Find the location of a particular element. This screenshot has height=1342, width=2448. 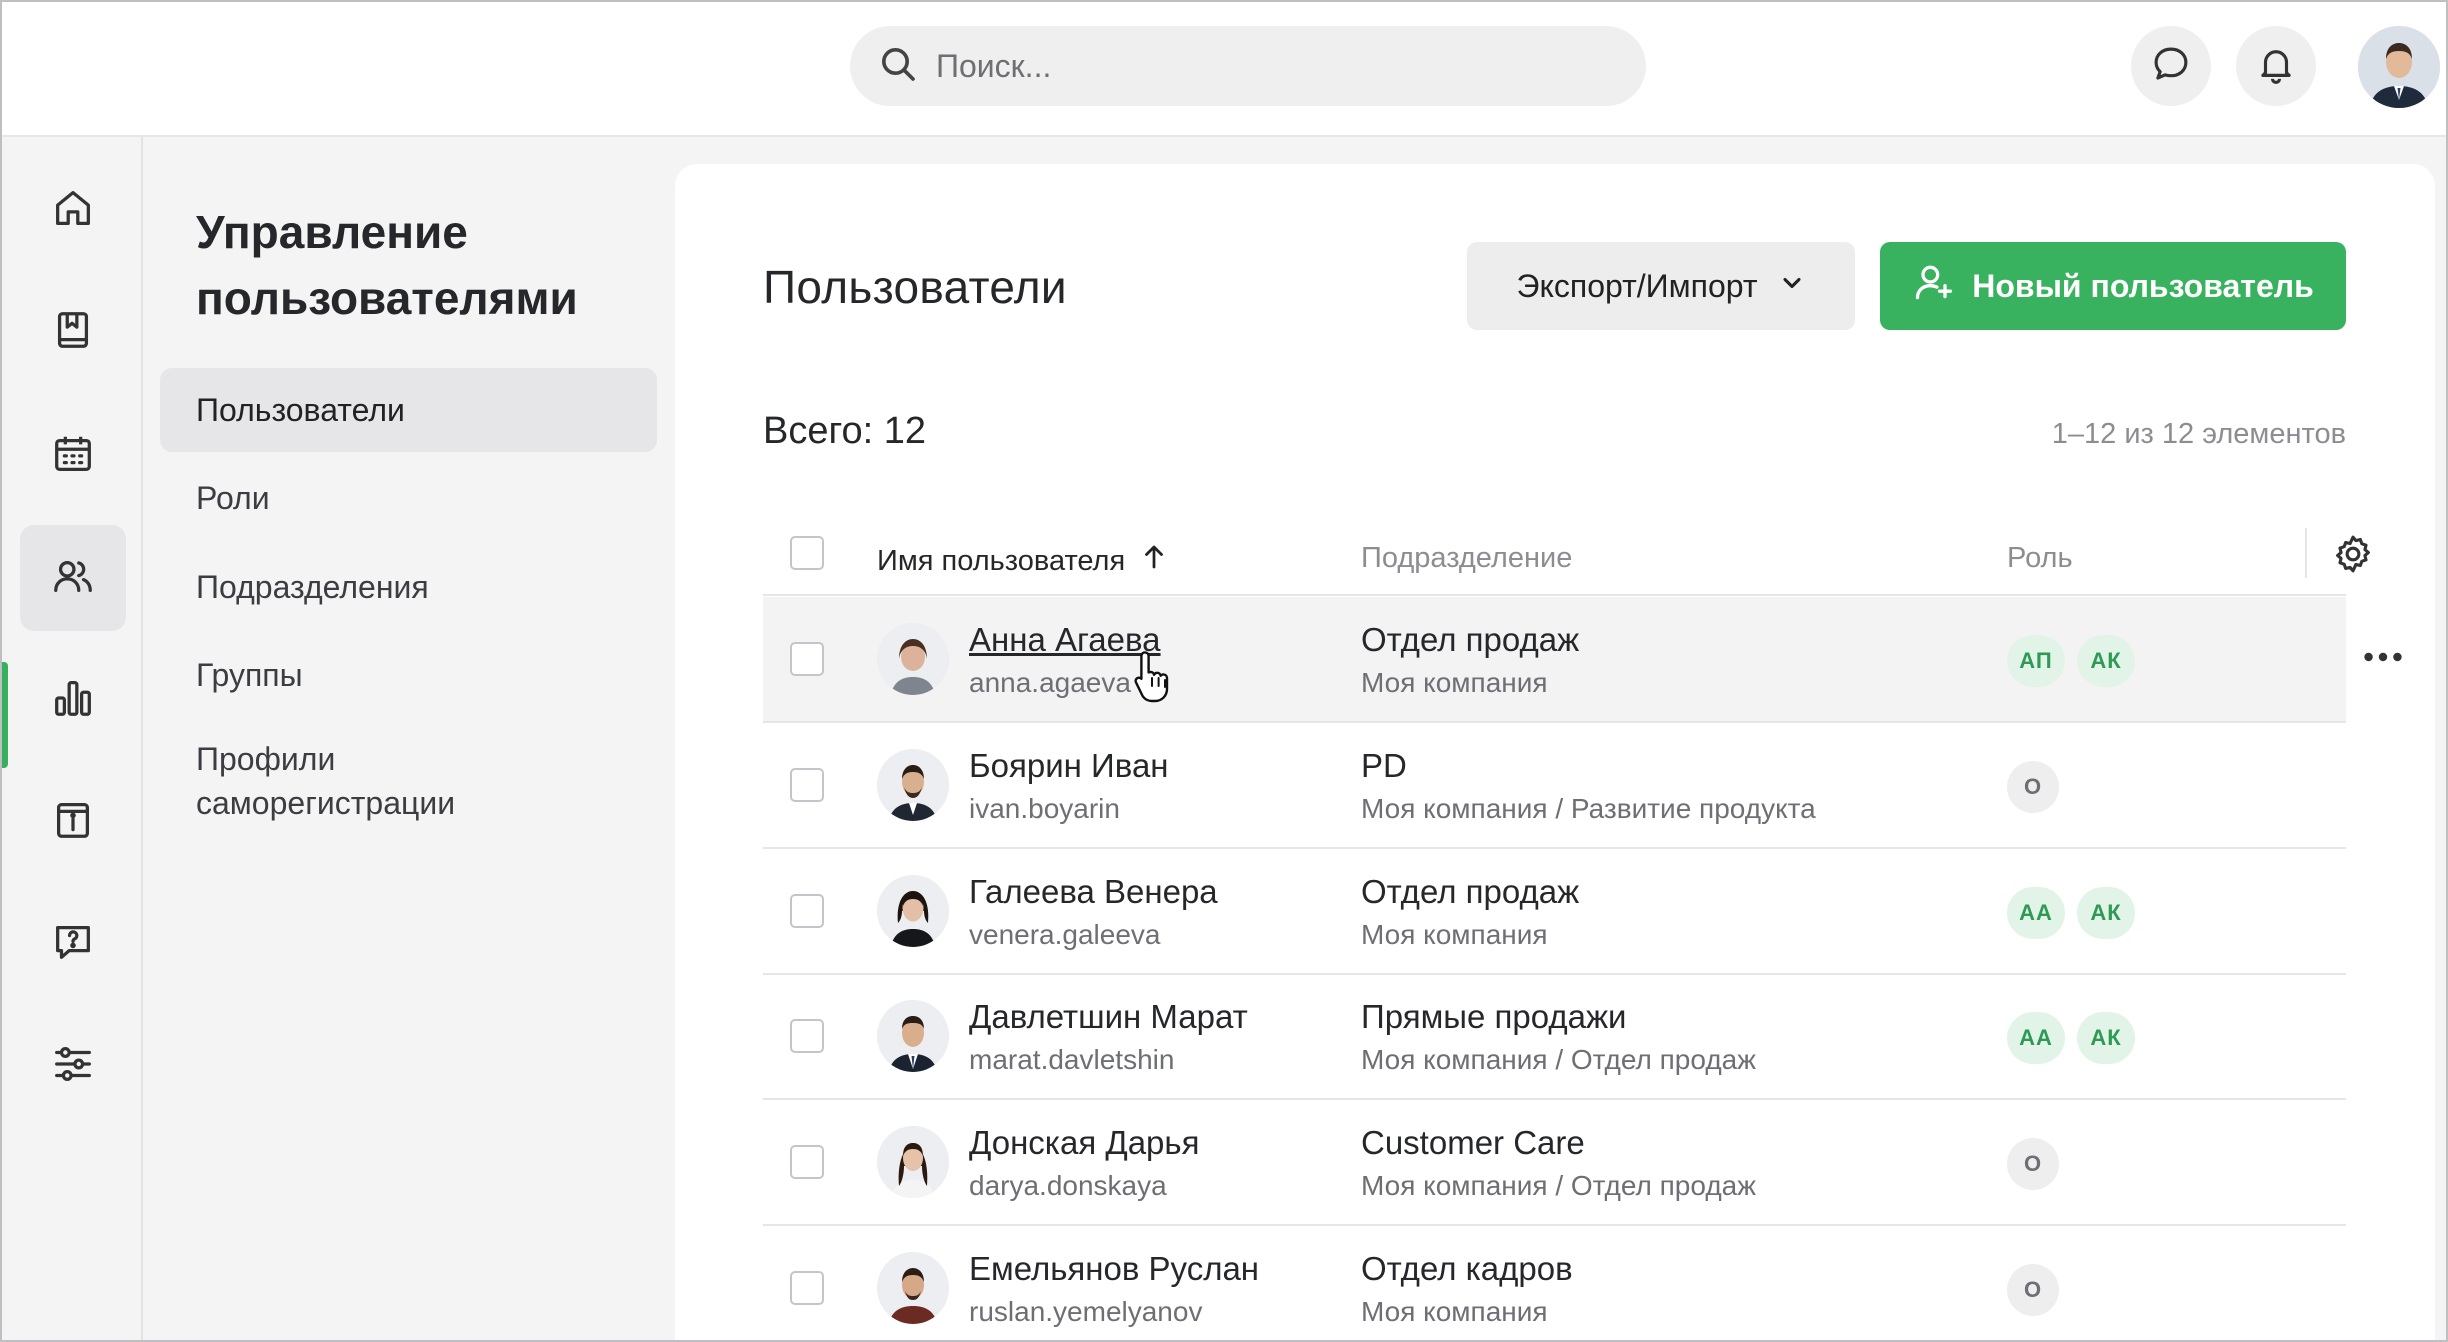

column-header-role: Роль is located at coordinates (2040, 558).